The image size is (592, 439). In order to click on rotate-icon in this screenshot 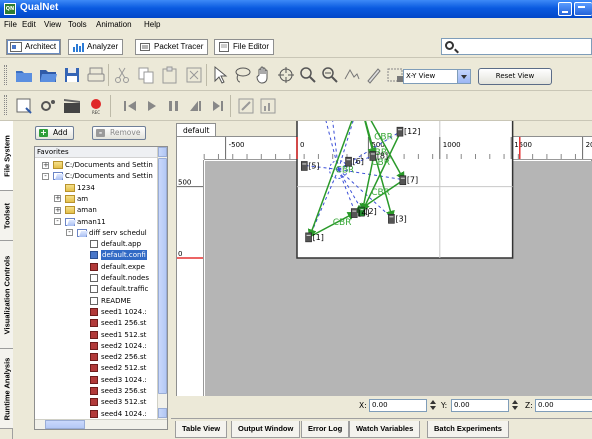, I will do `click(286, 75)`.